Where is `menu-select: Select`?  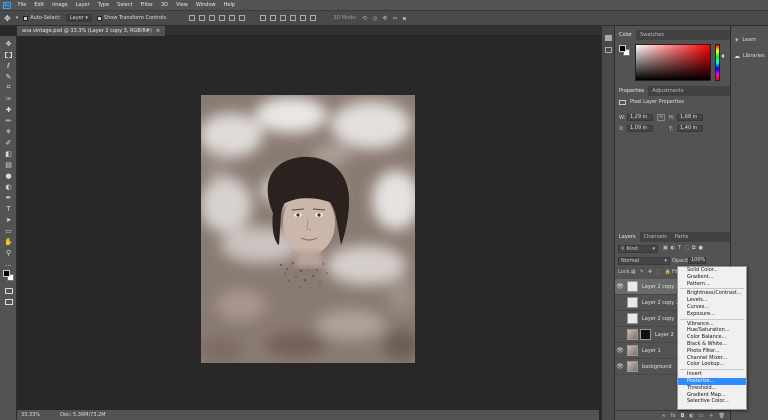 menu-select: Select is located at coordinates (124, 5).